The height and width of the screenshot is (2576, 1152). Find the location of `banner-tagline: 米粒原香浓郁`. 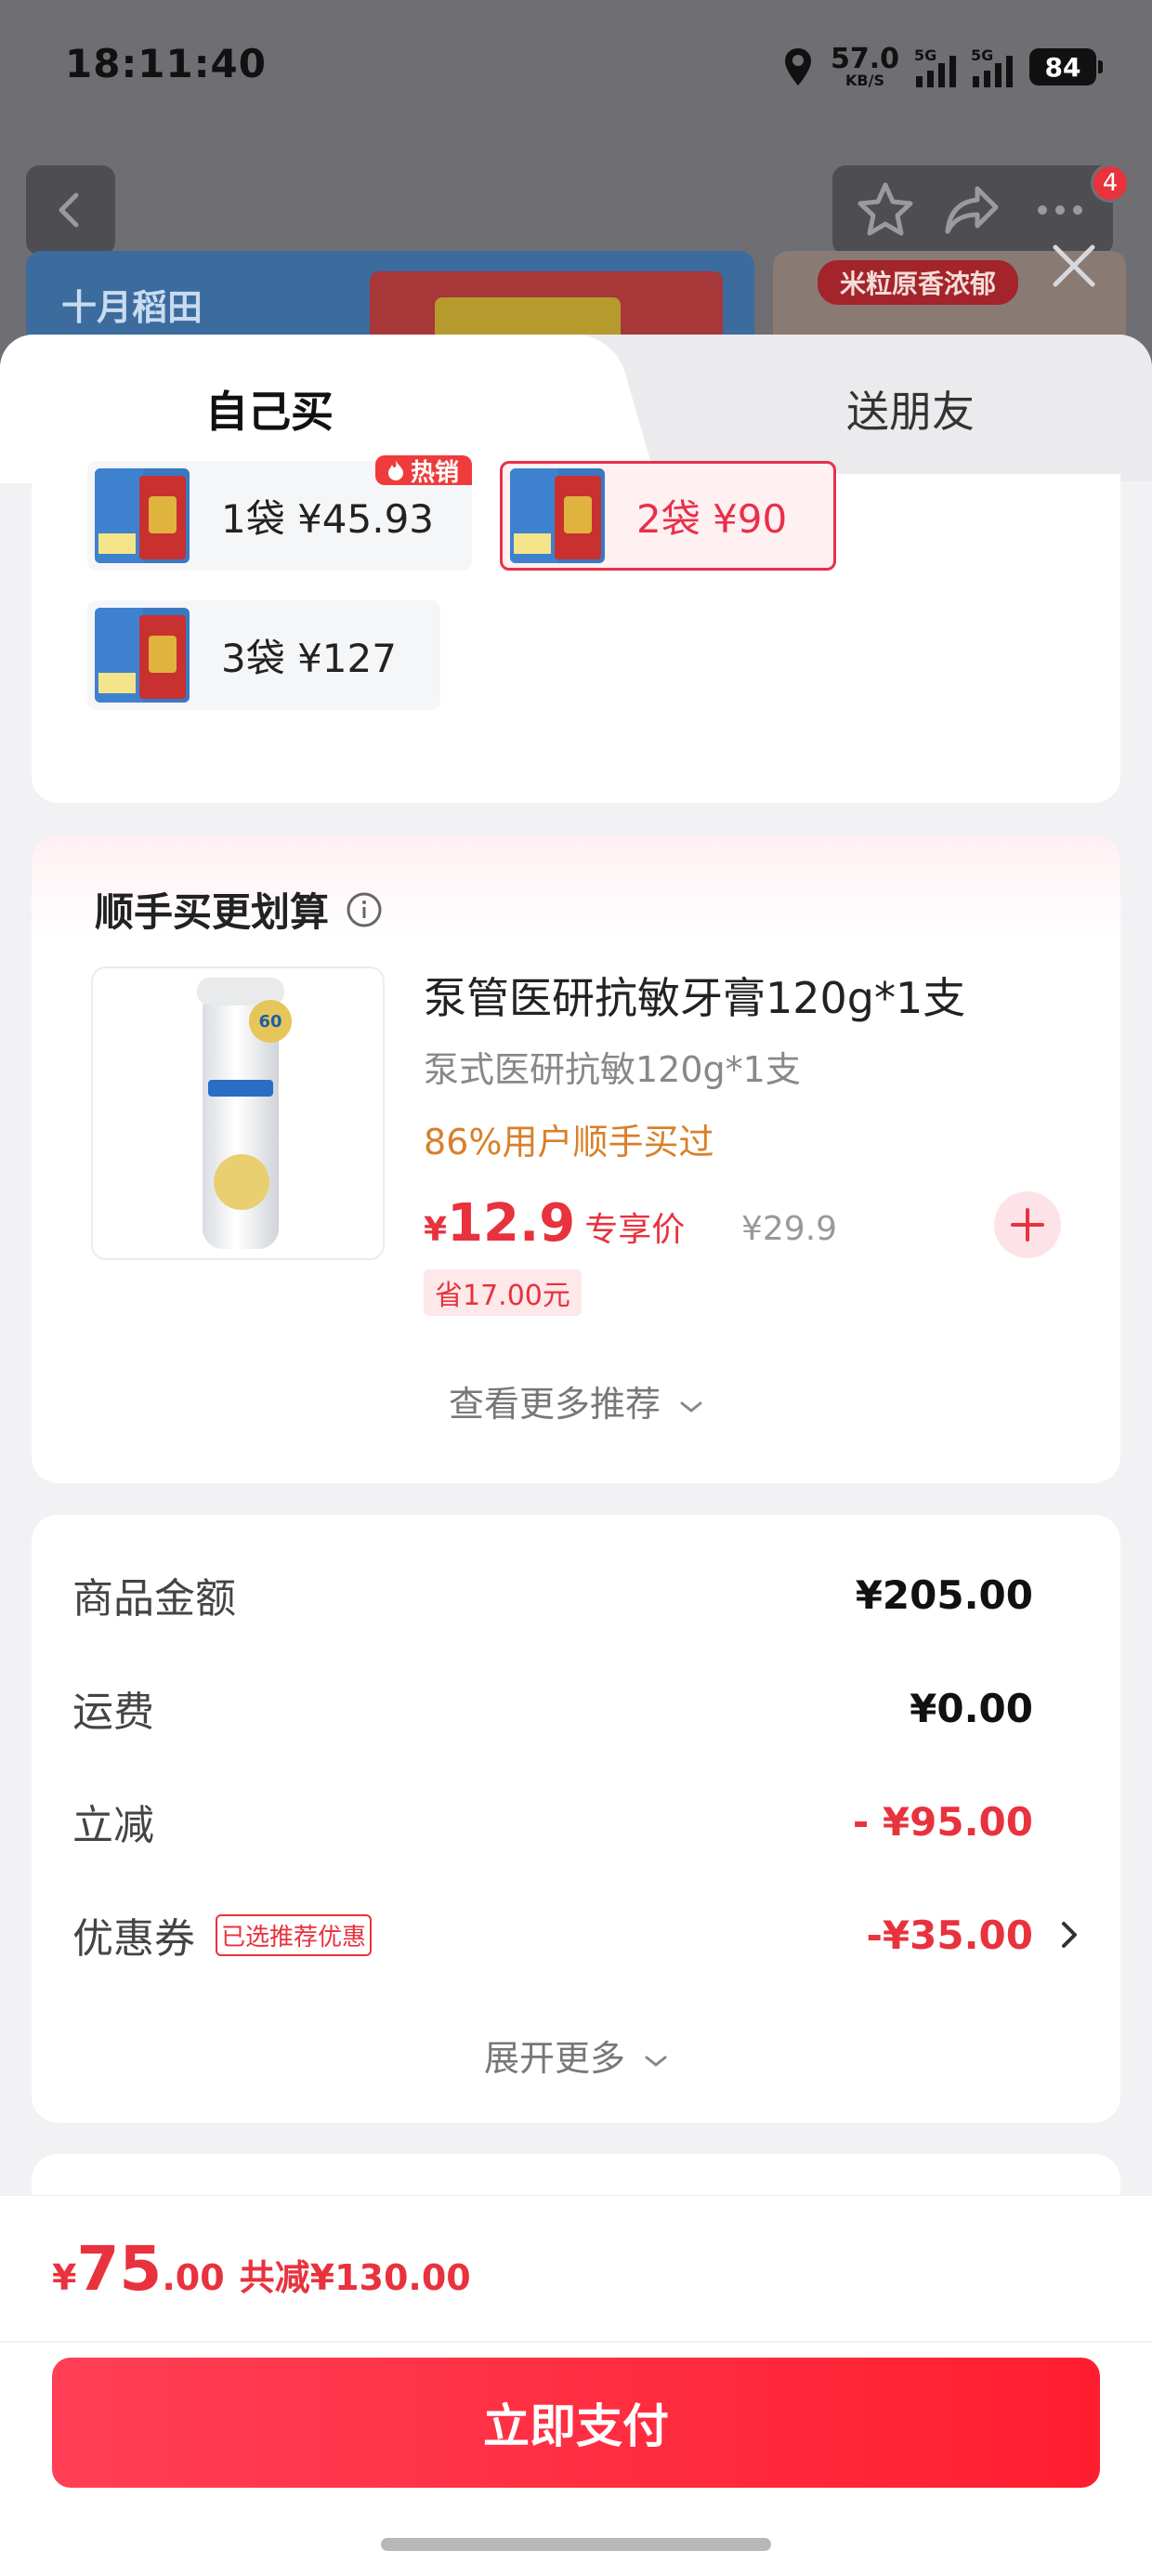

banner-tagline: 米粒原香浓郁 is located at coordinates (918, 282).